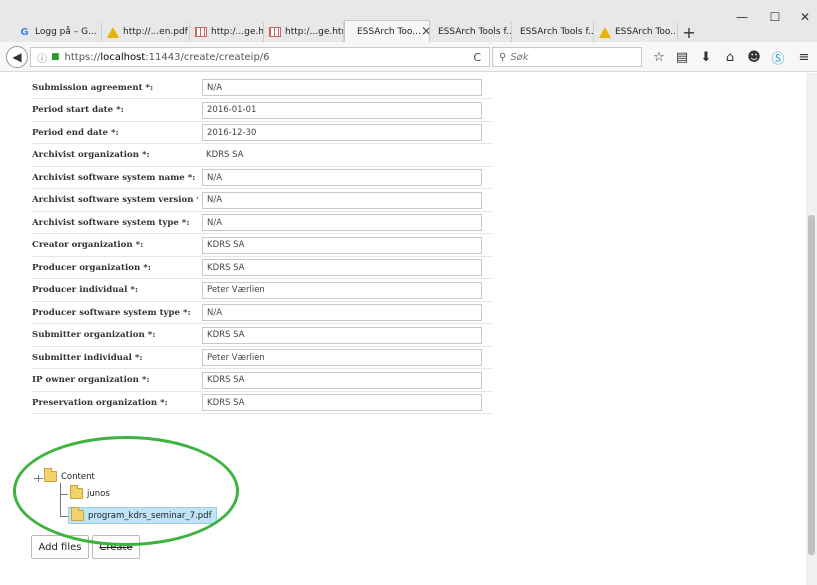  Describe the element at coordinates (123, 57) in the screenshot. I see `url-host: localhost` at that location.